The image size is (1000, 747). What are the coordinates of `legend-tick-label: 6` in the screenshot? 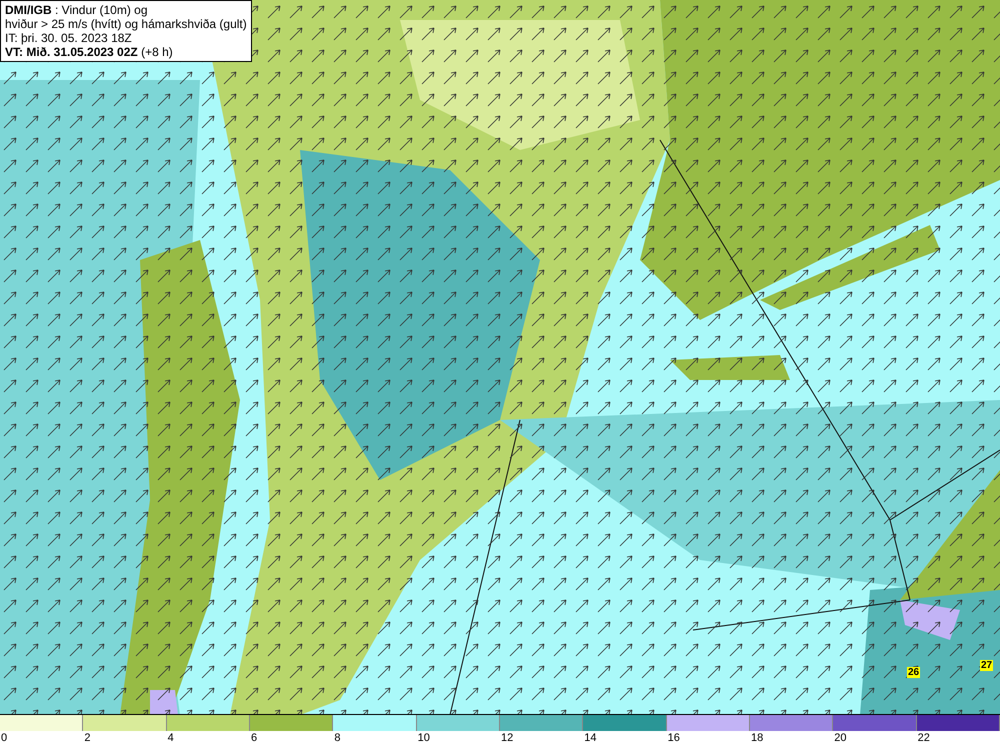 It's located at (254, 738).